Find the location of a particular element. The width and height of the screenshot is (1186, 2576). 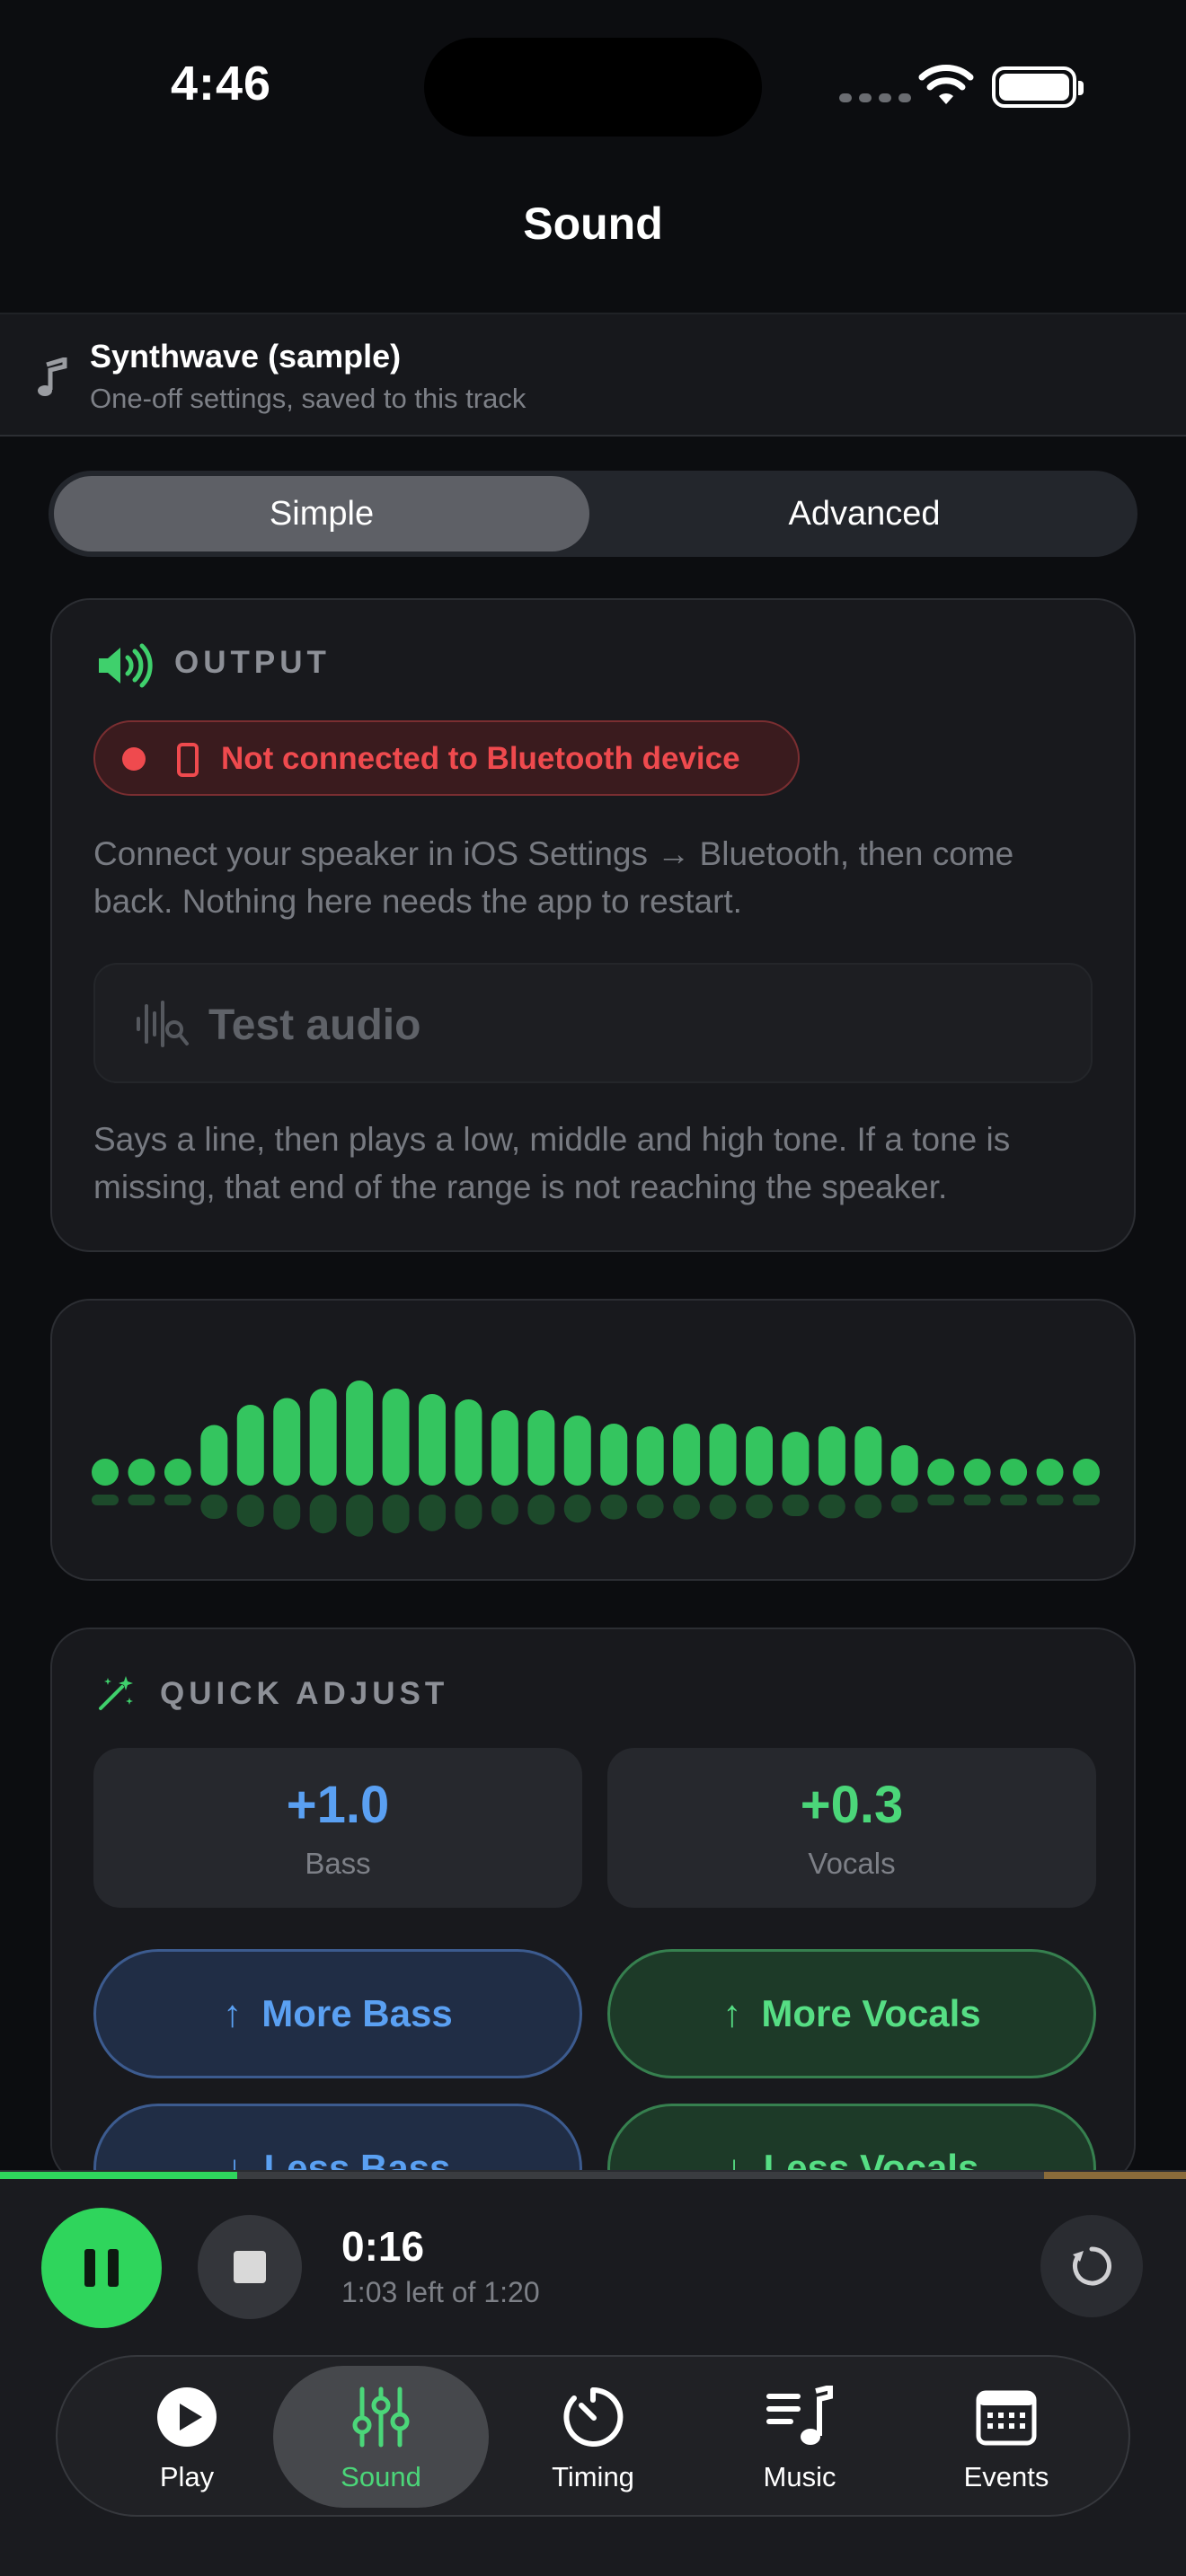

replay-icon is located at coordinates (1092, 2266).